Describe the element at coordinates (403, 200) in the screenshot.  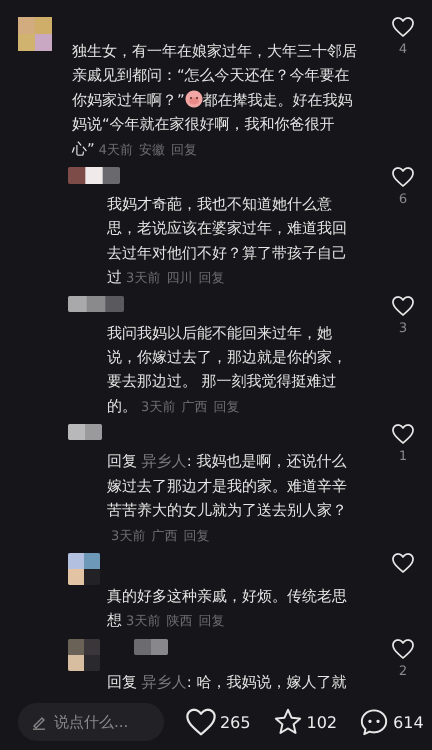
I see `like-count: 6` at that location.